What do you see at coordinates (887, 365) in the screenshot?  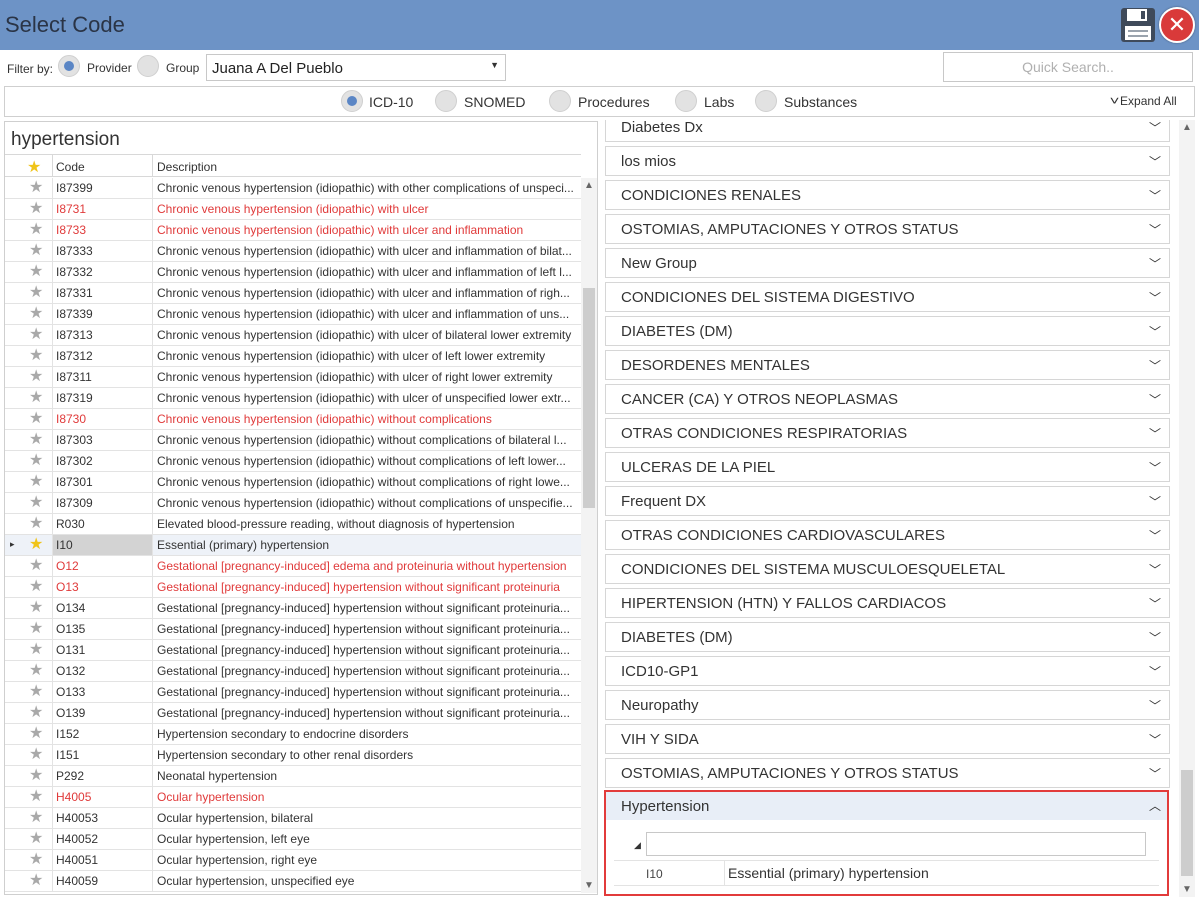 I see `group-header: DESORDENES MENTALES ﹀` at bounding box center [887, 365].